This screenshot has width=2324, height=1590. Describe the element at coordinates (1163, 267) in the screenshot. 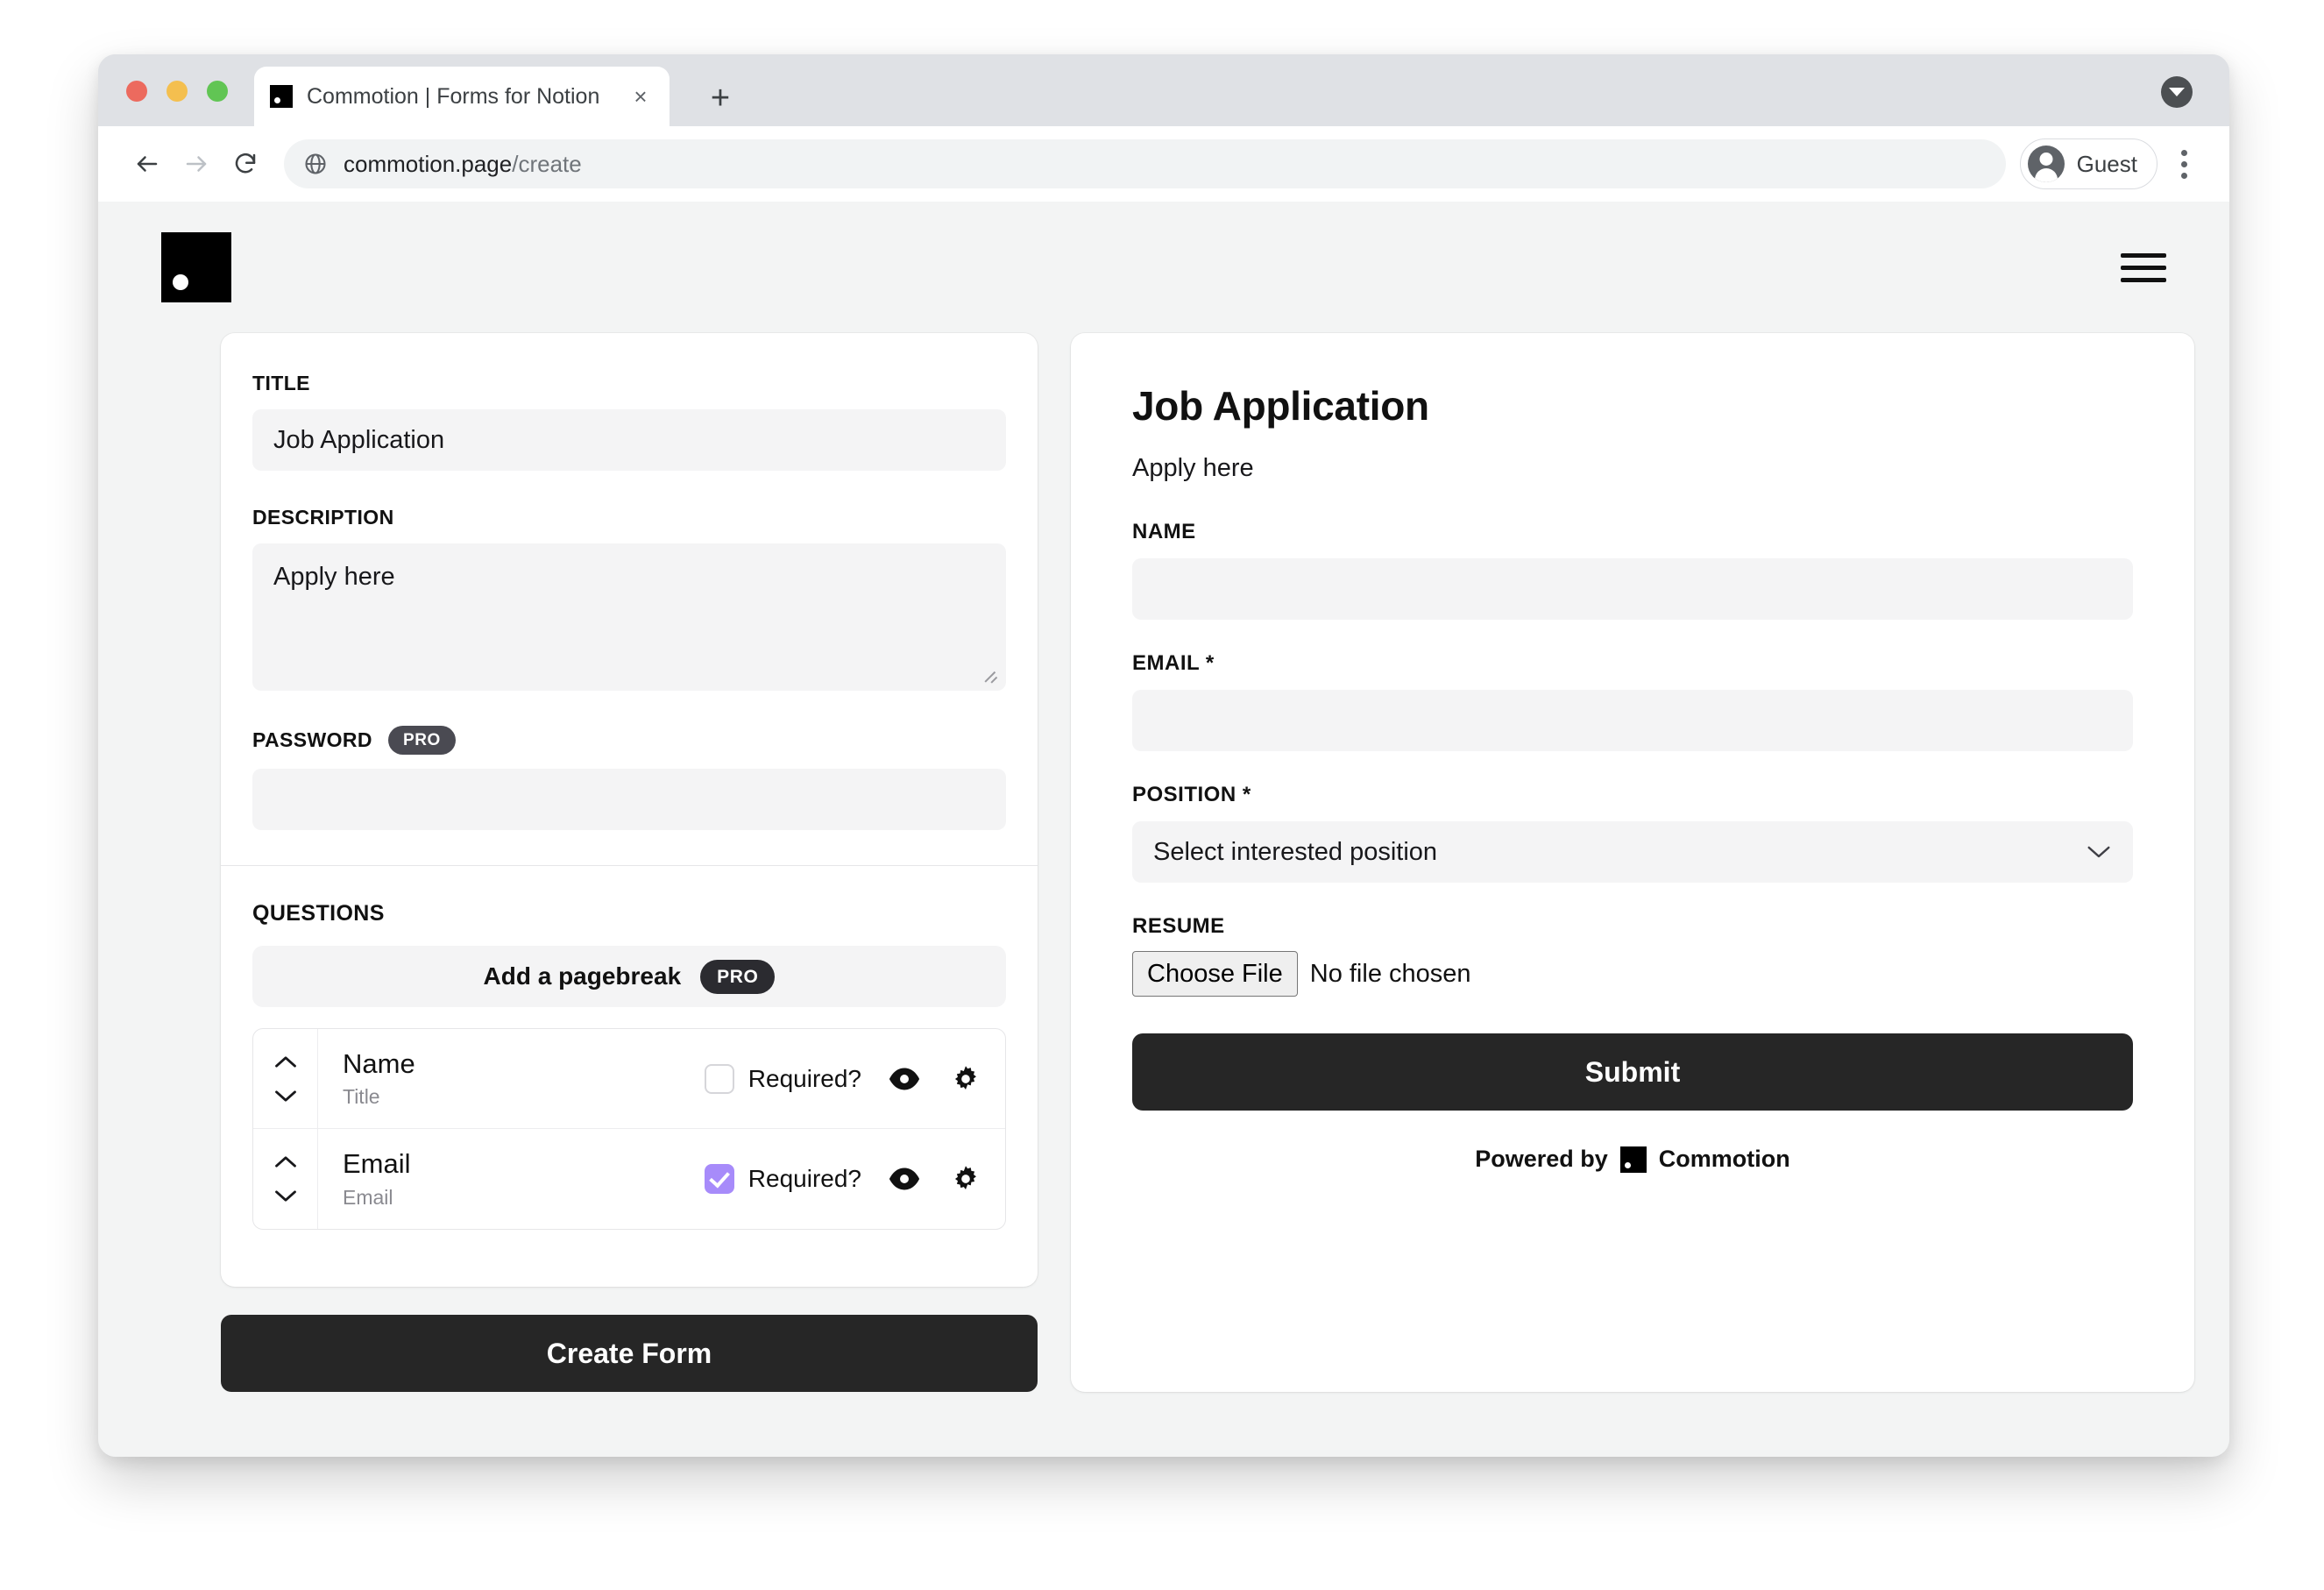

I see `app-header` at that location.